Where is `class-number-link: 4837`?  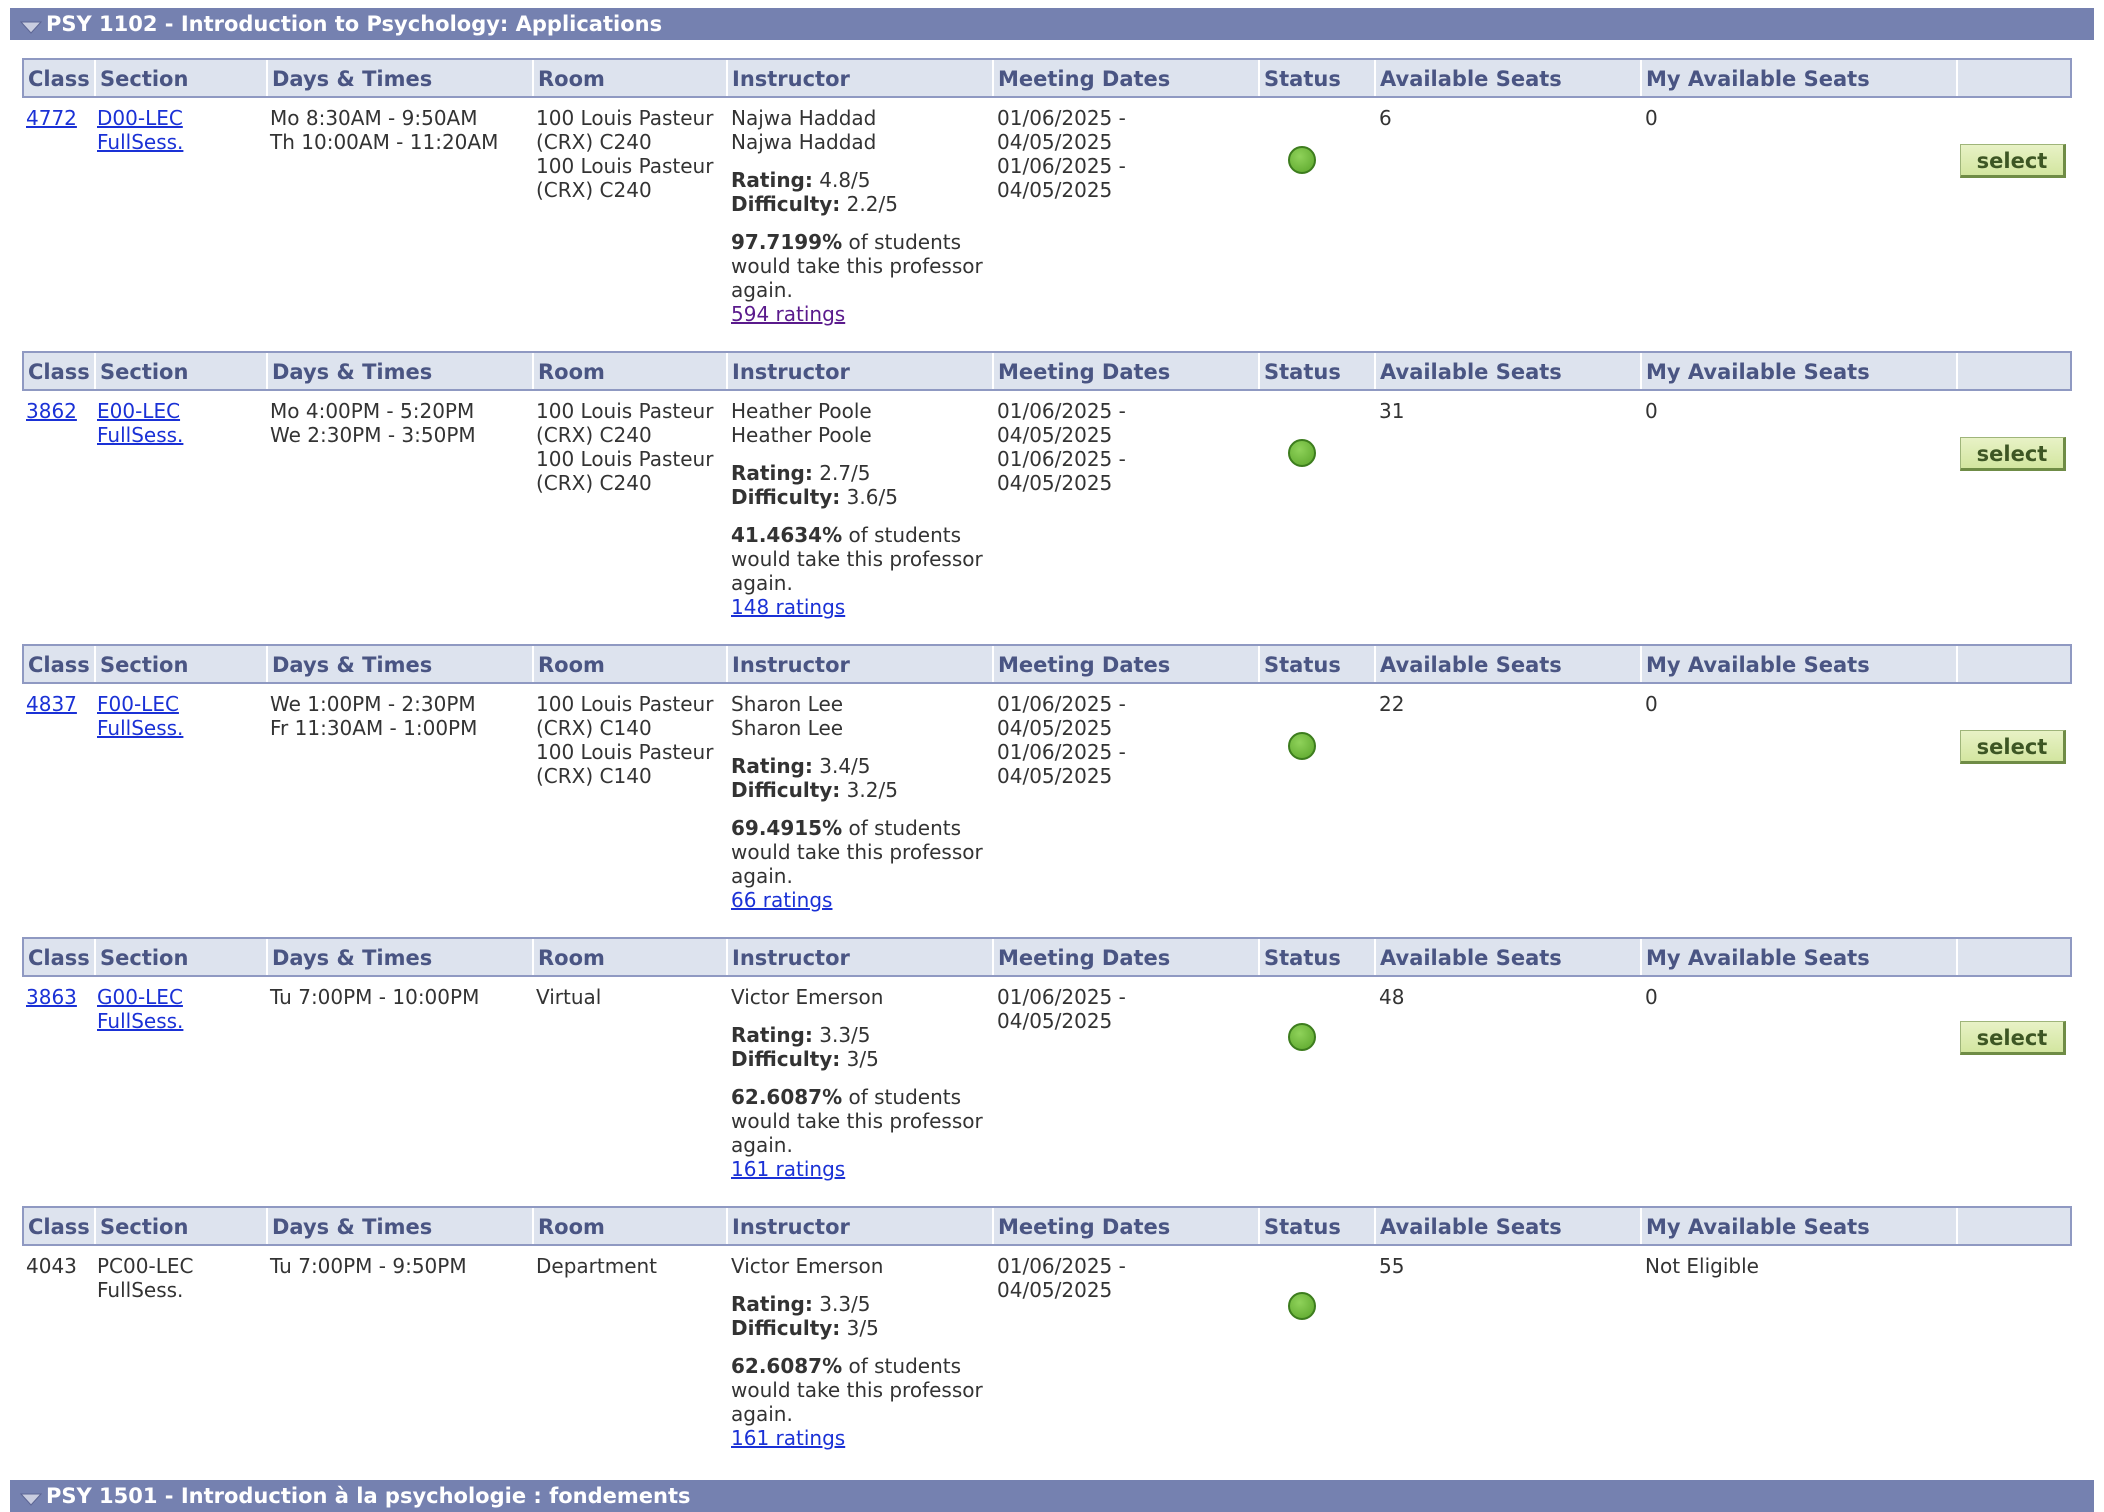
class-number-link: 4837 is located at coordinates (51, 704).